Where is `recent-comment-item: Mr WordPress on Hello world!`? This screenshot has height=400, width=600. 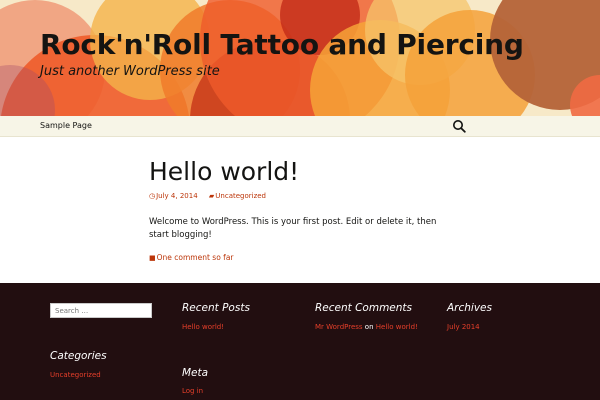 recent-comment-item: Mr WordPress on Hello world! is located at coordinates (366, 327).